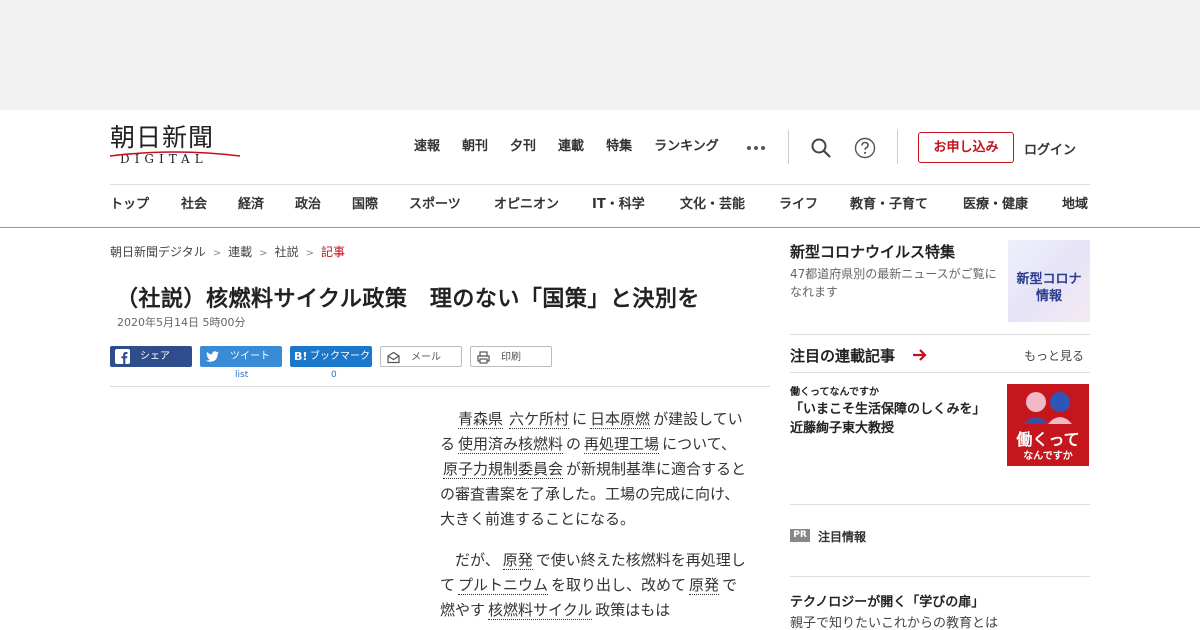 Image resolution: width=1200 pixels, height=630 pixels. I want to click on keyword-link: 日本原燃, so click(620, 419).